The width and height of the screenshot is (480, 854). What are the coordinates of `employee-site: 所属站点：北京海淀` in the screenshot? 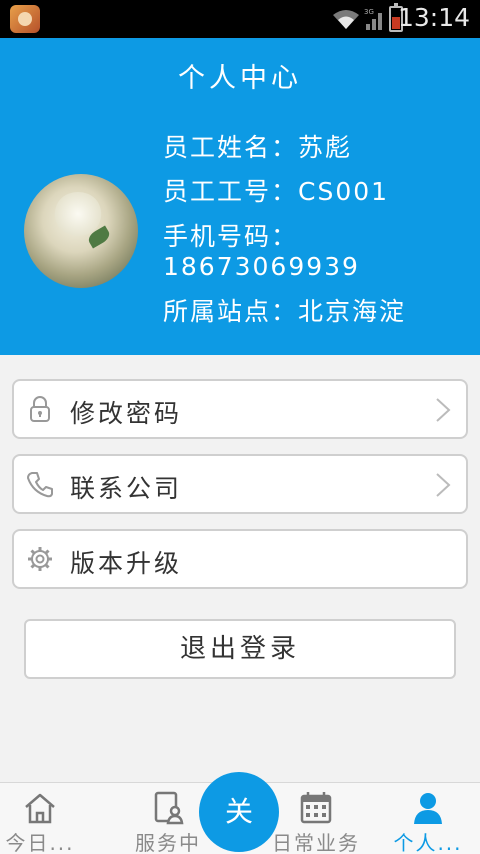 It's located at (285, 311).